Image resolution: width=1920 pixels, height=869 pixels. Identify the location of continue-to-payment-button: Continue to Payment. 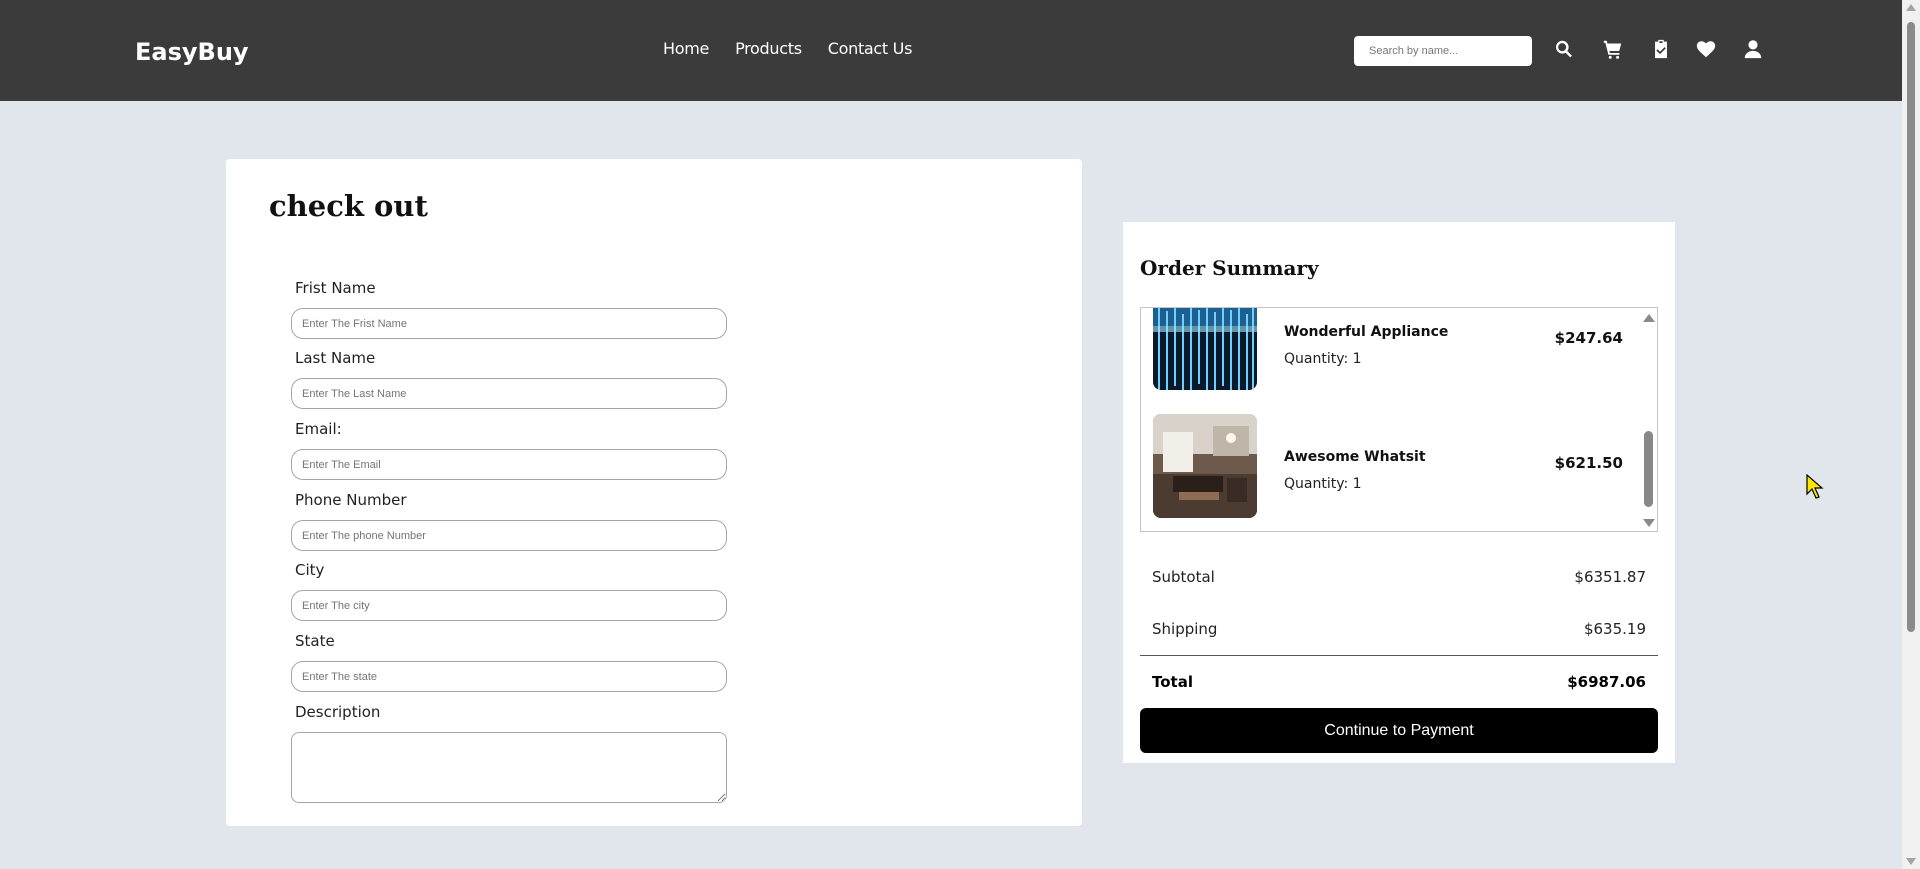
(1399, 730).